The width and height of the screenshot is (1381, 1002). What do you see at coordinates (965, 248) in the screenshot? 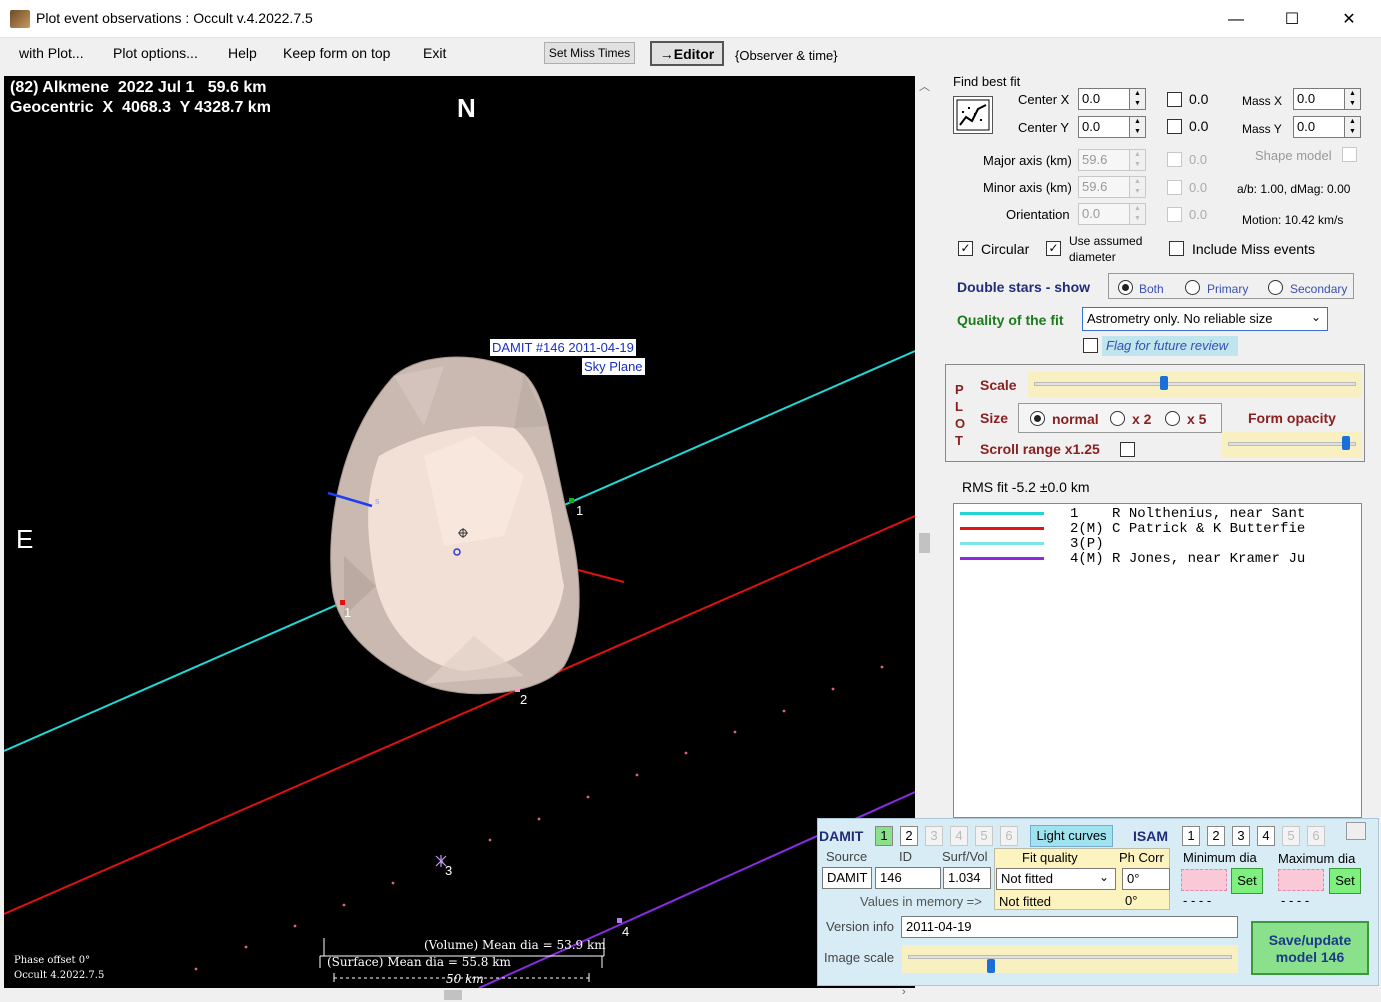
I see `circular-checkbox: ✓` at bounding box center [965, 248].